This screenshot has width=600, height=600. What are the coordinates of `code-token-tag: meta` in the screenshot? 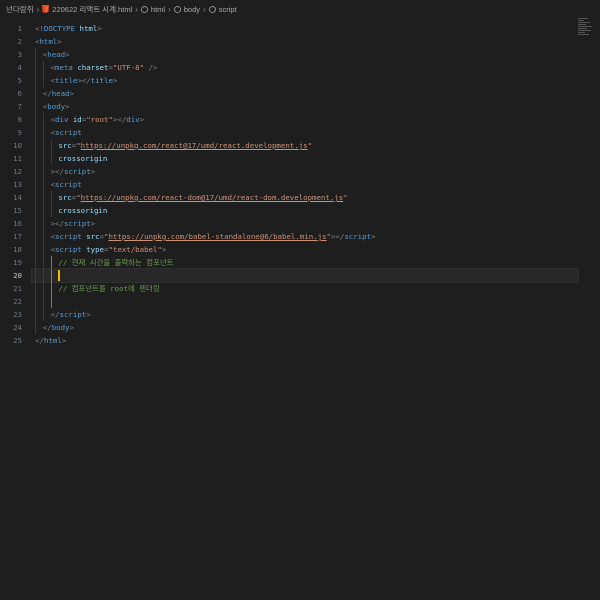 It's located at (64, 67).